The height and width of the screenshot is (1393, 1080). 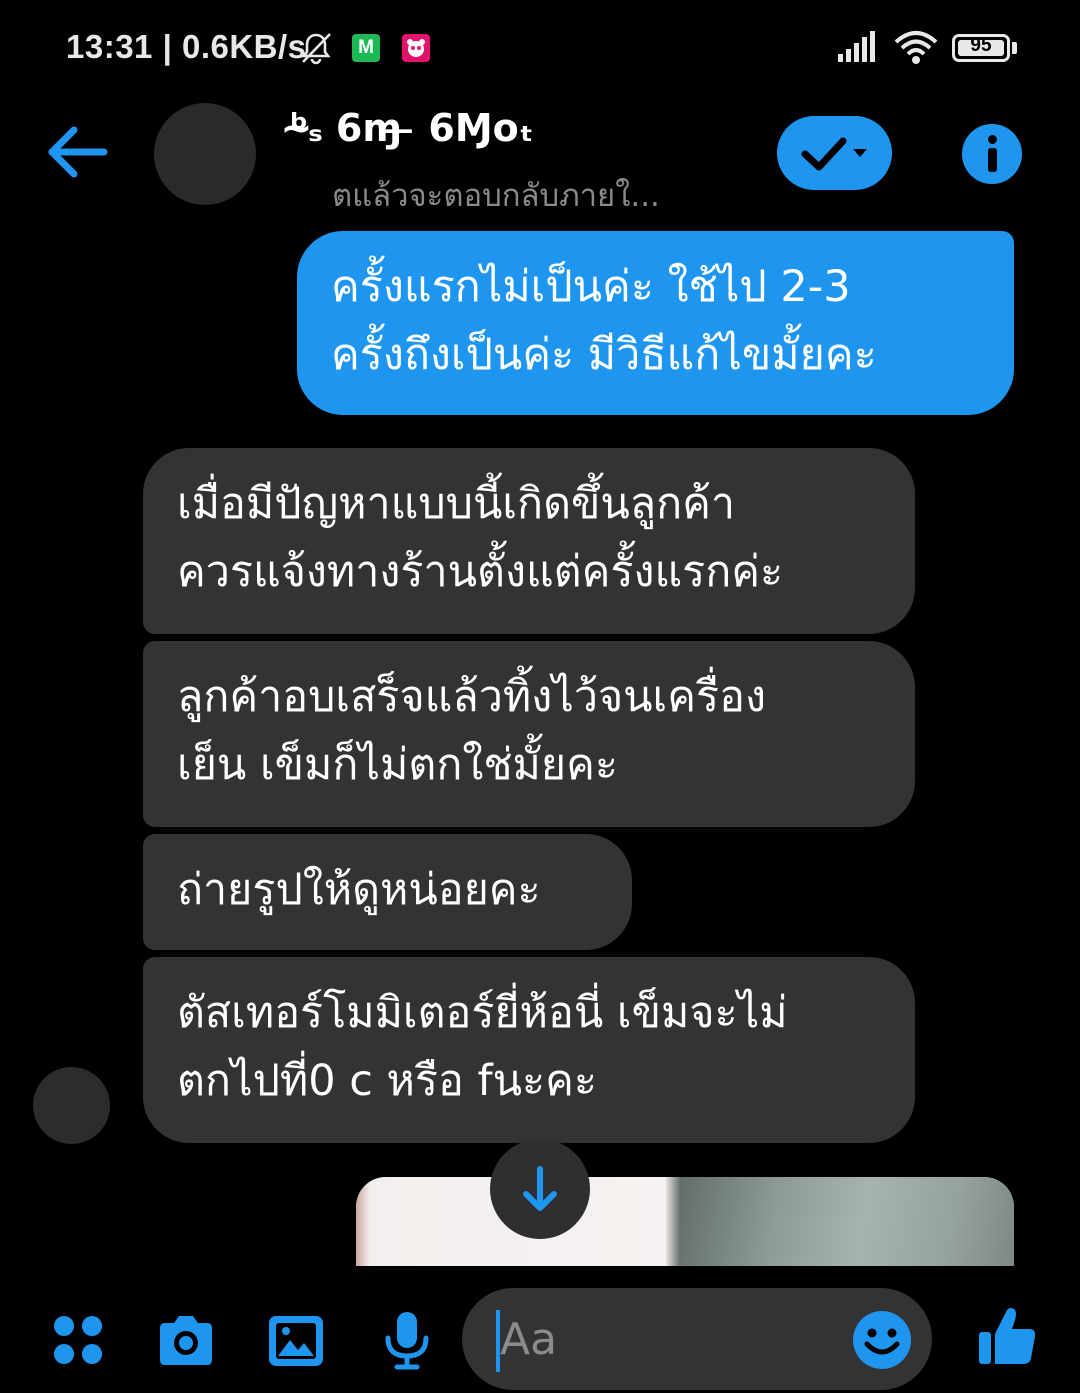 I want to click on scroll-to-bottom-button, so click(x=540, y=1189).